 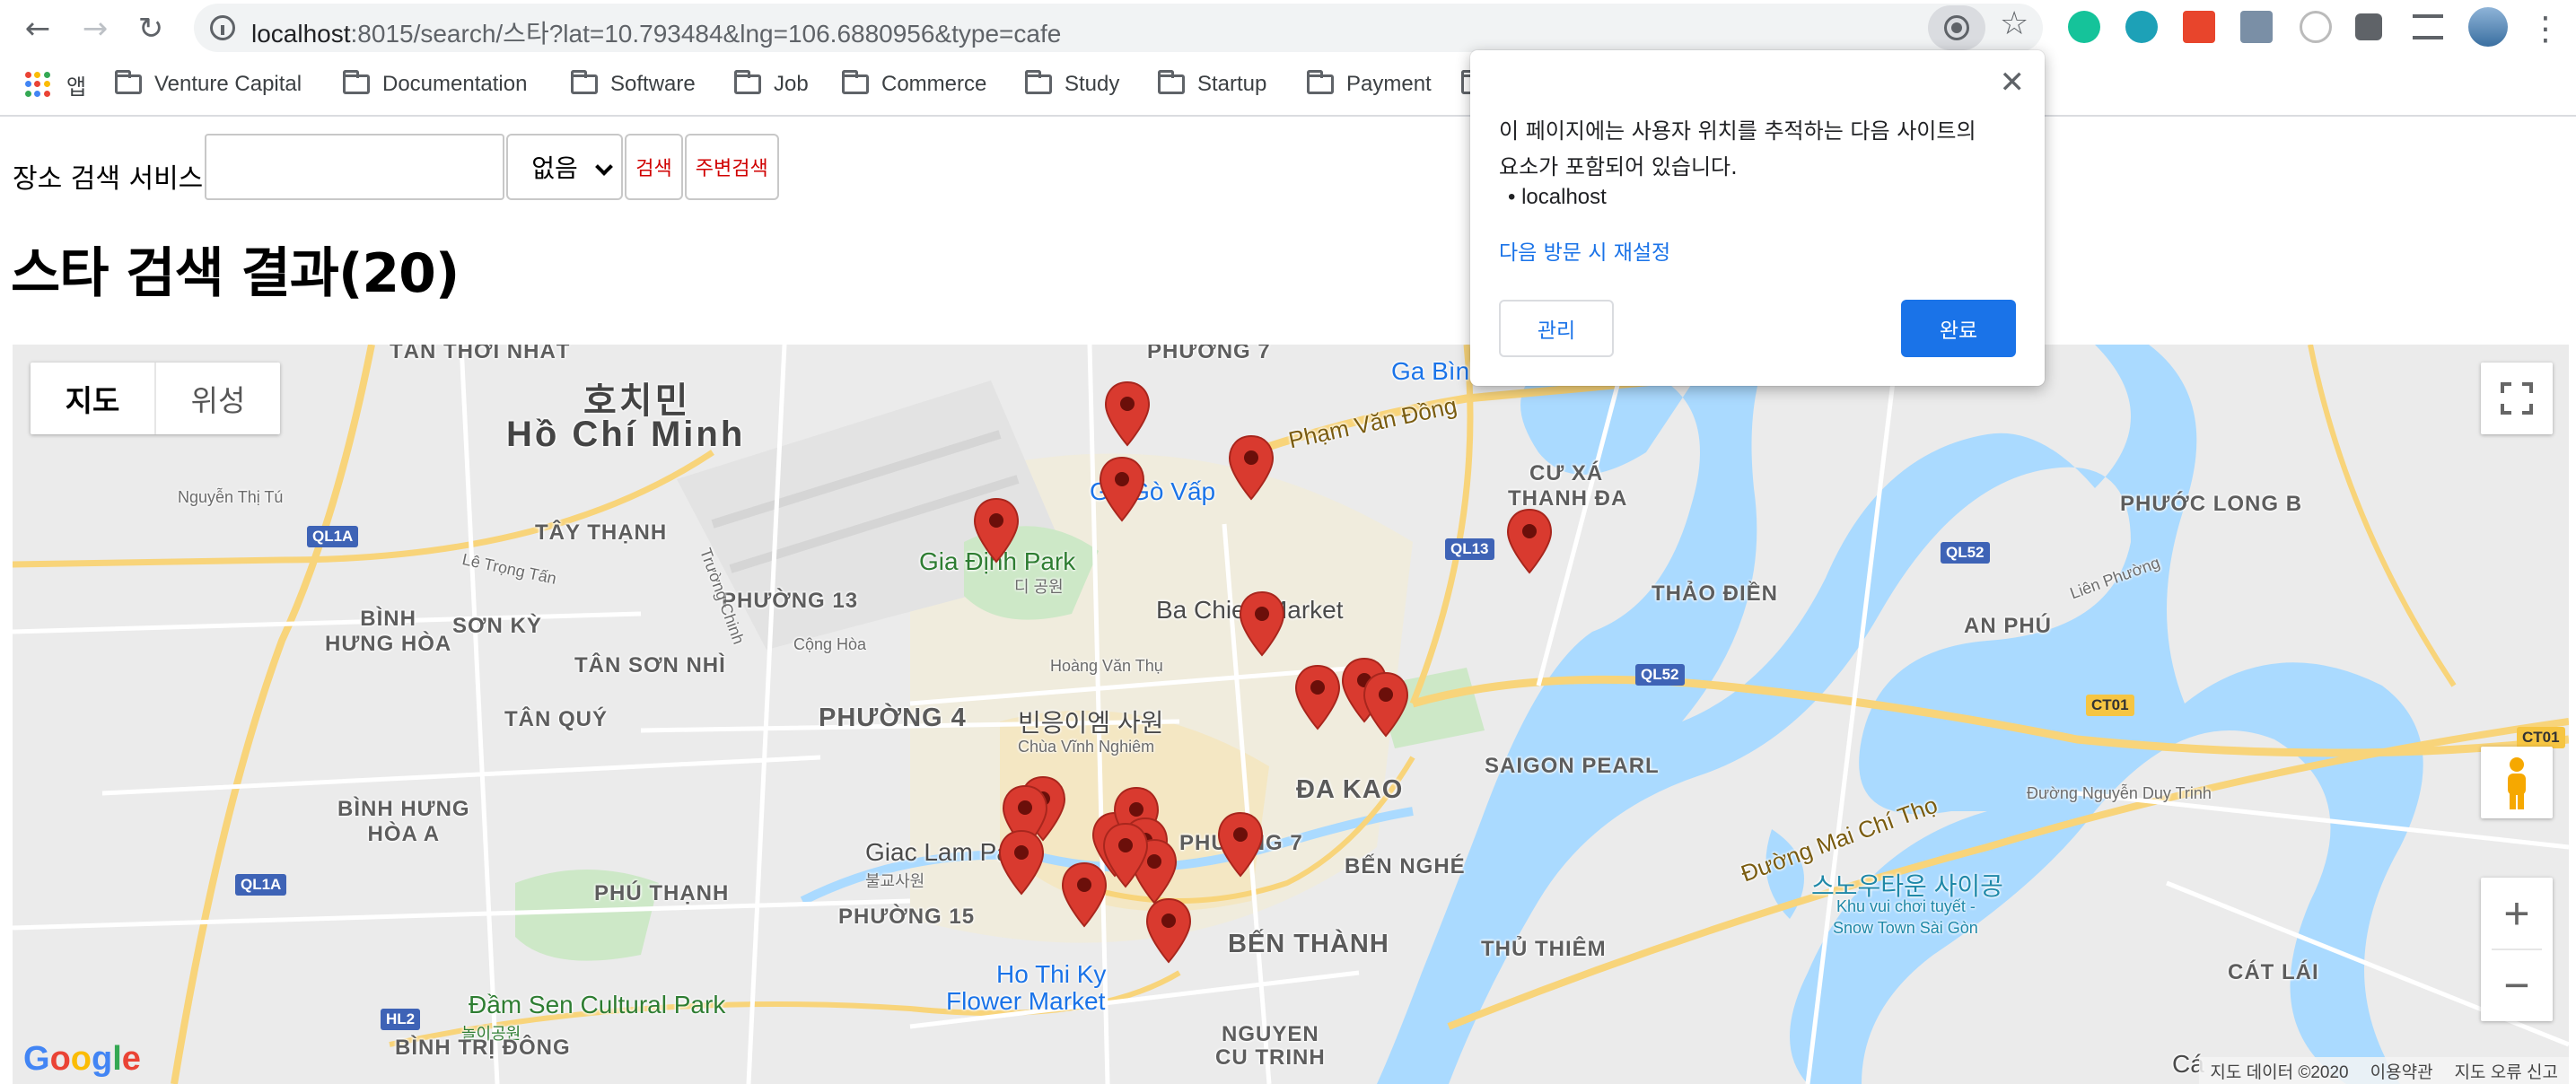 What do you see at coordinates (1106, 666) in the screenshot?
I see `map-label-hoang-van-thu: Hoàng Văn Thụ` at bounding box center [1106, 666].